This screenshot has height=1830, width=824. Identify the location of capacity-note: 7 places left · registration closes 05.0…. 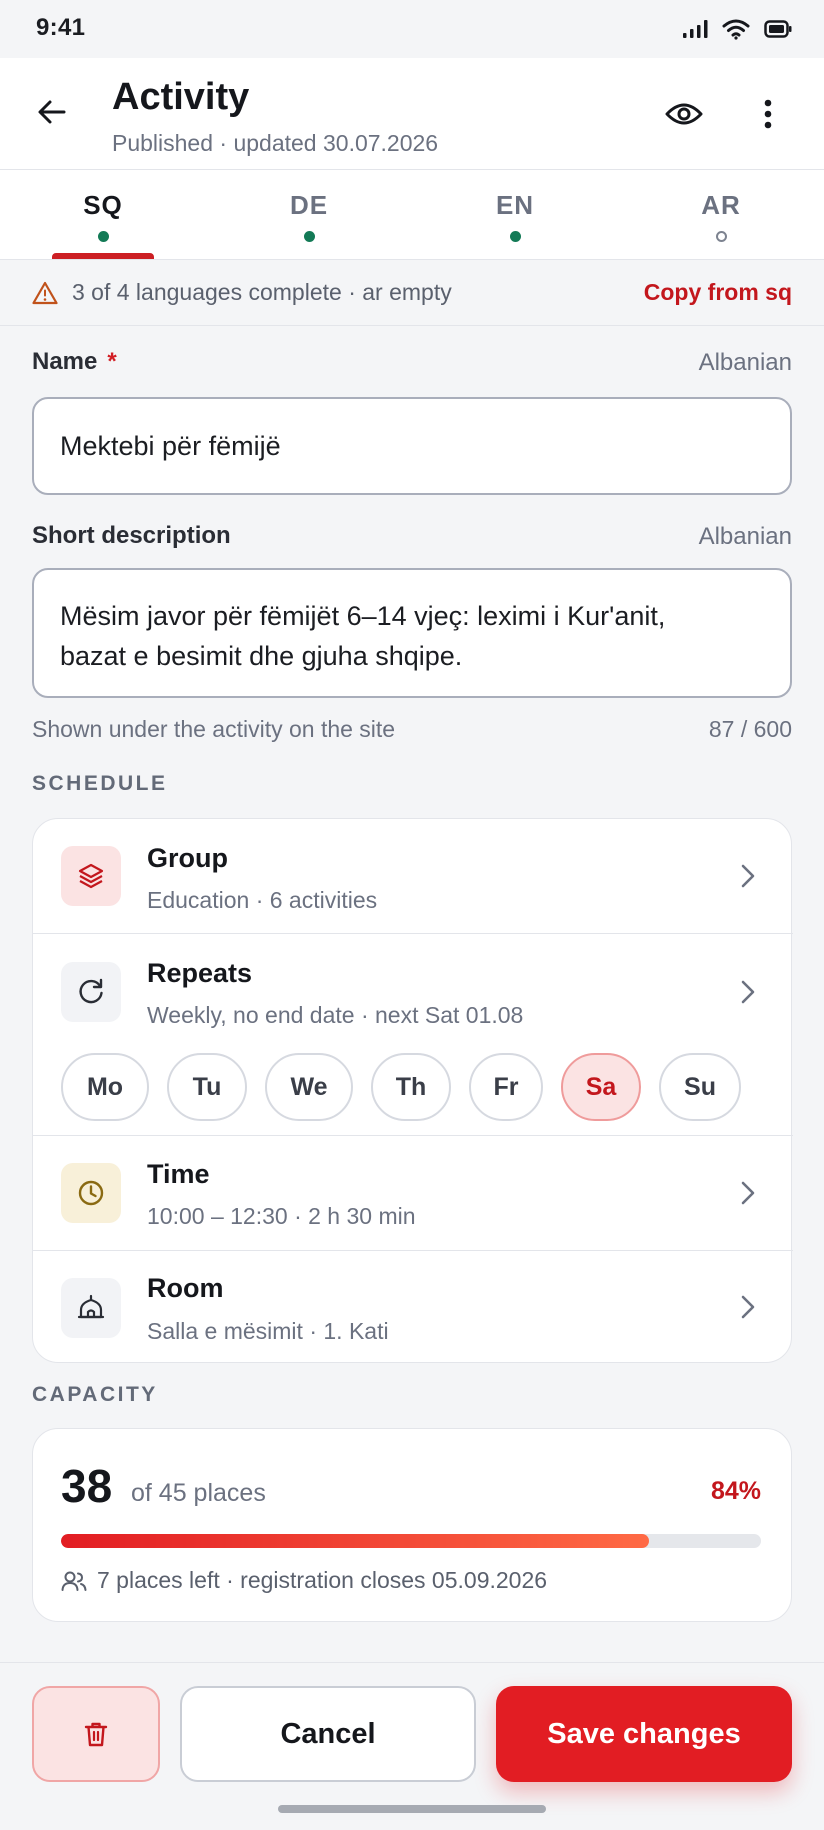
(304, 1580).